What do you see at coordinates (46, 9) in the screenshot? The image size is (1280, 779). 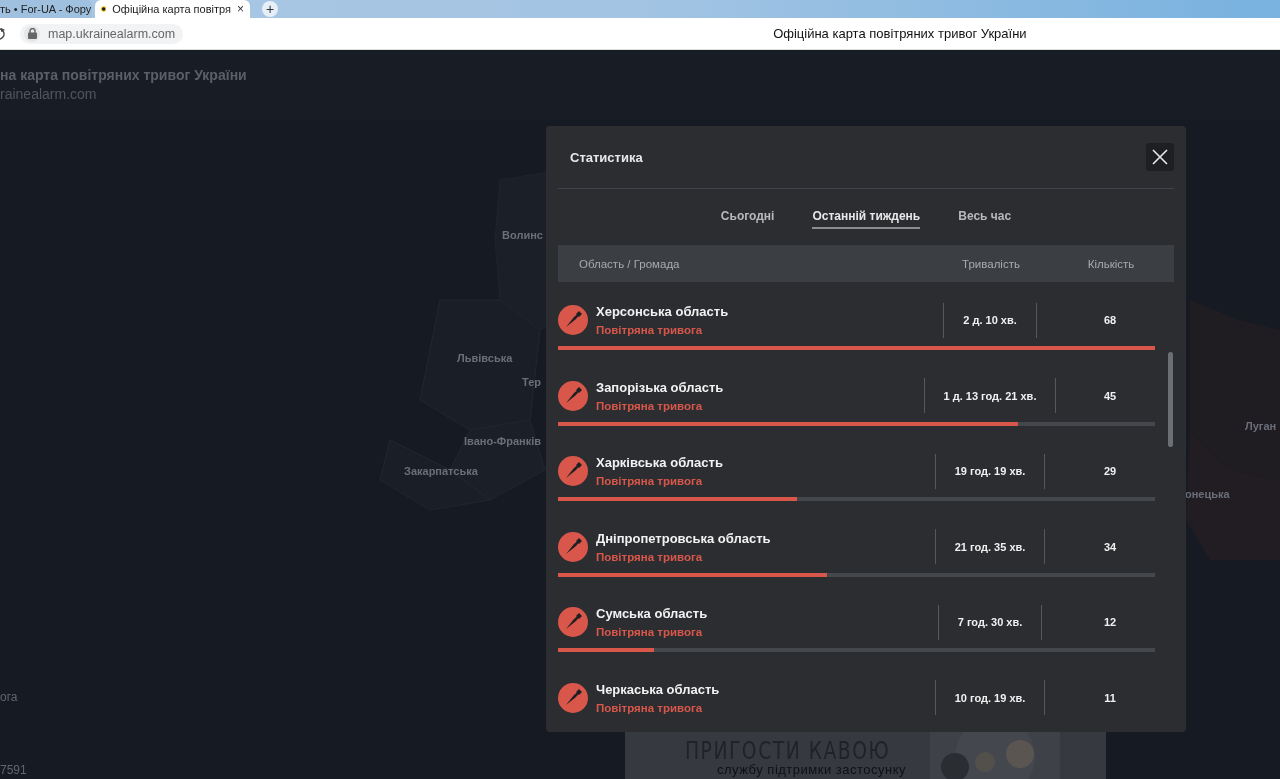 I see `browser-tab: ть • For-UA - Фору` at bounding box center [46, 9].